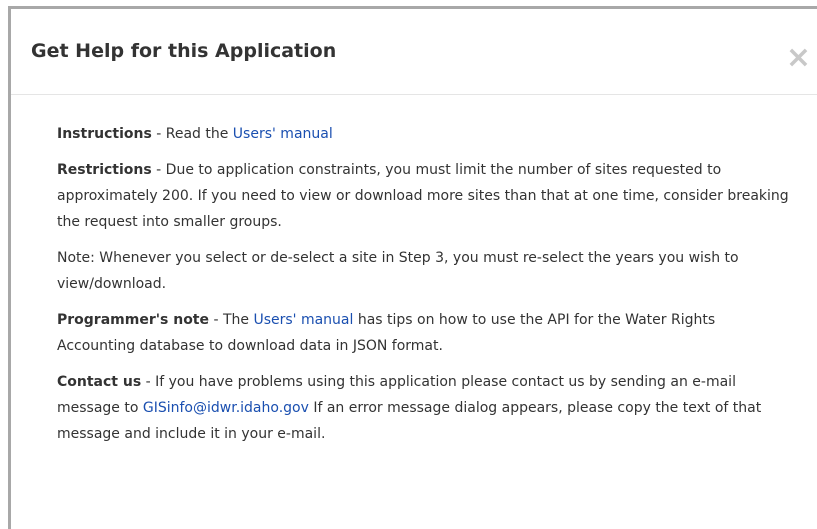 The image size is (817, 529). I want to click on users-manual-link-2: Users' manual, so click(303, 320).